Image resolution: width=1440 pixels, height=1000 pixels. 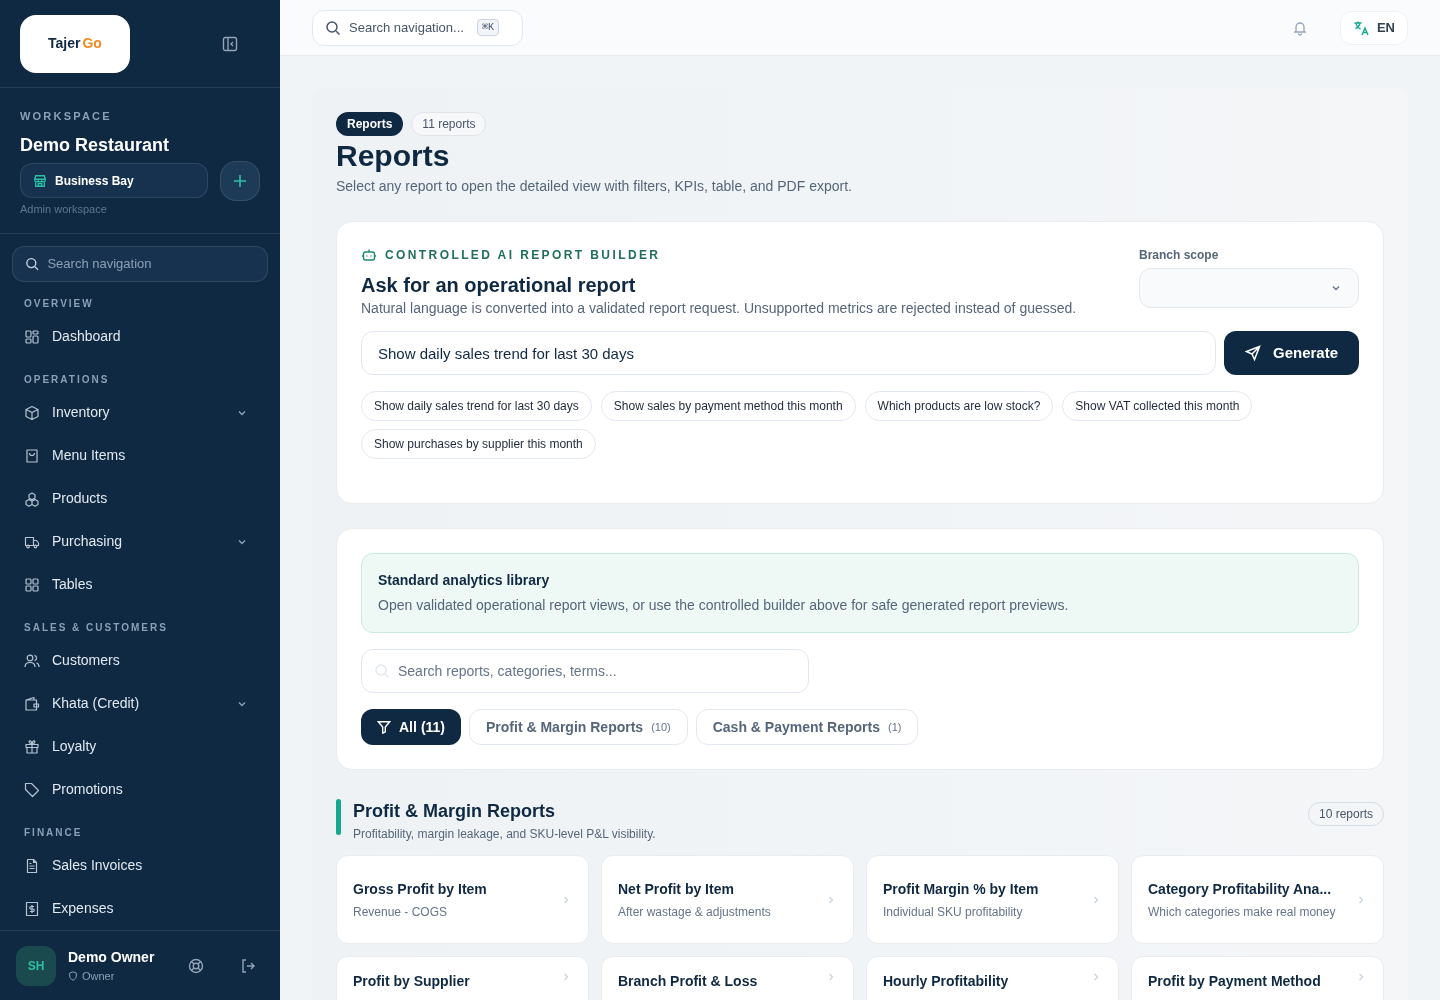 I want to click on banner-title: Standard analytics library, so click(x=464, y=580).